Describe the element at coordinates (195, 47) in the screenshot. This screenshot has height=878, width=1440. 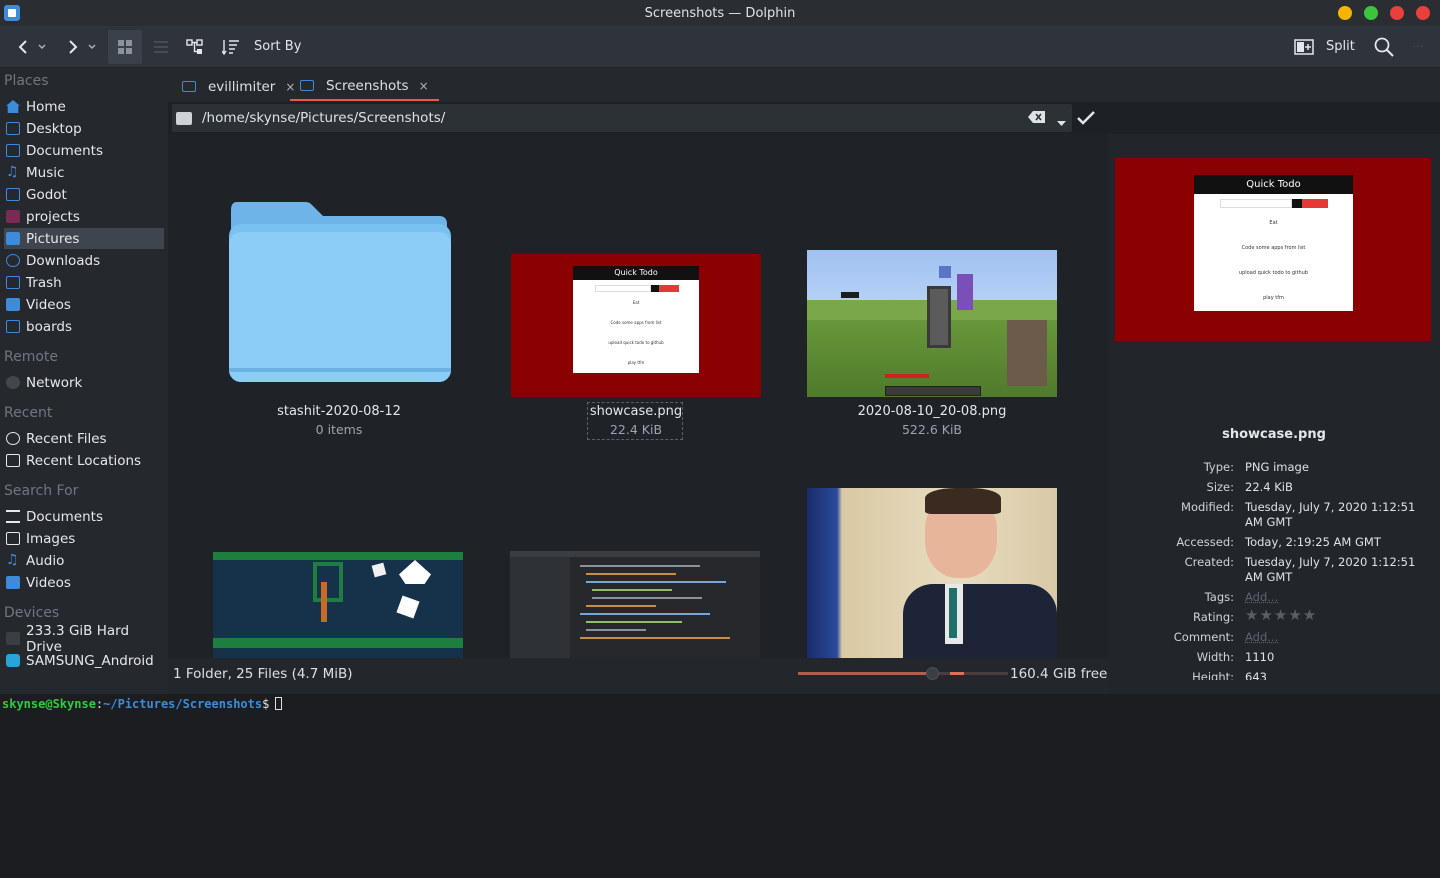
I see `tree-view-button` at that location.